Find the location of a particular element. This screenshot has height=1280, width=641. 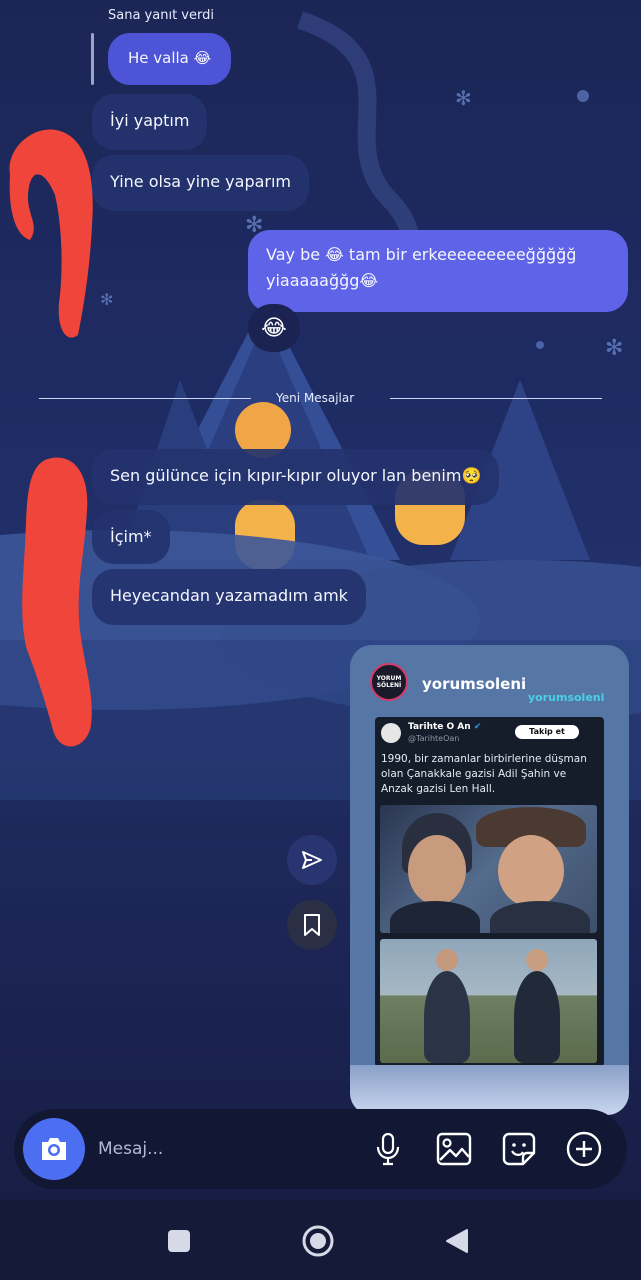

save-post-button is located at coordinates (312, 925).